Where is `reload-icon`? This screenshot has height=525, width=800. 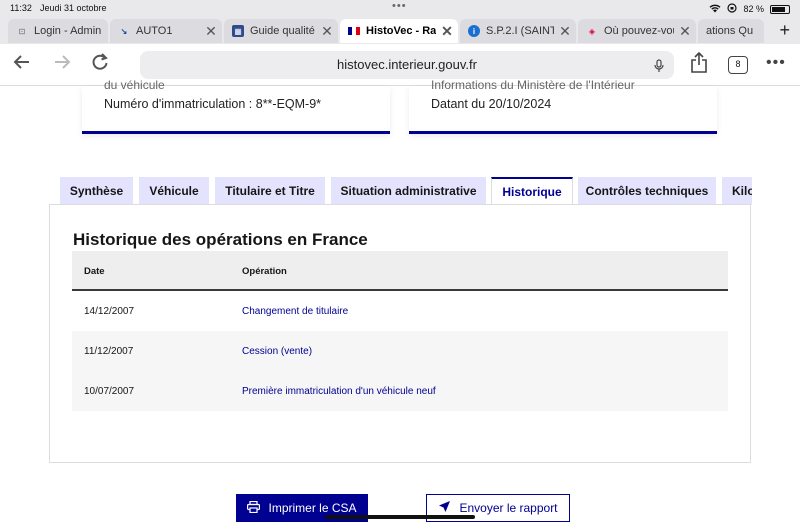 reload-icon is located at coordinates (100, 65).